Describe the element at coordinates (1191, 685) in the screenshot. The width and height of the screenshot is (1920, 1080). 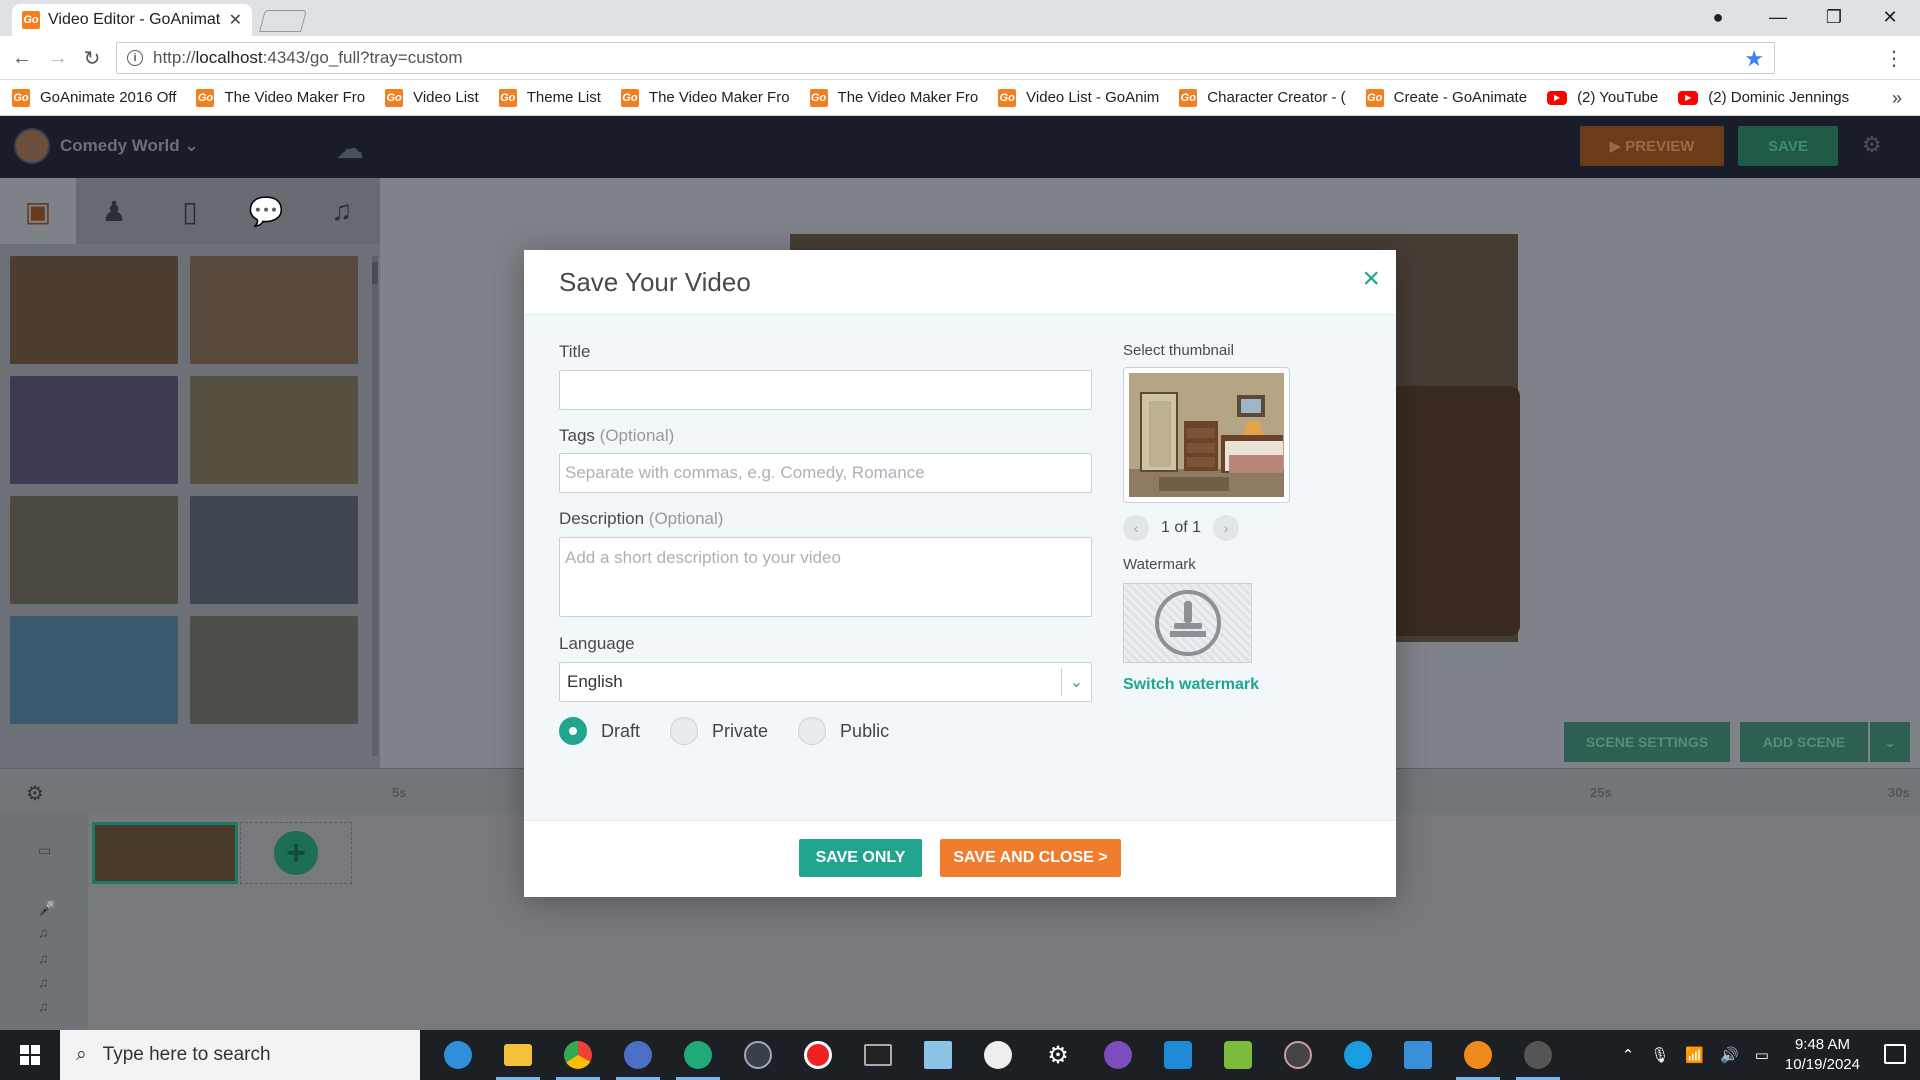
I see `switch-watermark-link: Switch watermark` at that location.